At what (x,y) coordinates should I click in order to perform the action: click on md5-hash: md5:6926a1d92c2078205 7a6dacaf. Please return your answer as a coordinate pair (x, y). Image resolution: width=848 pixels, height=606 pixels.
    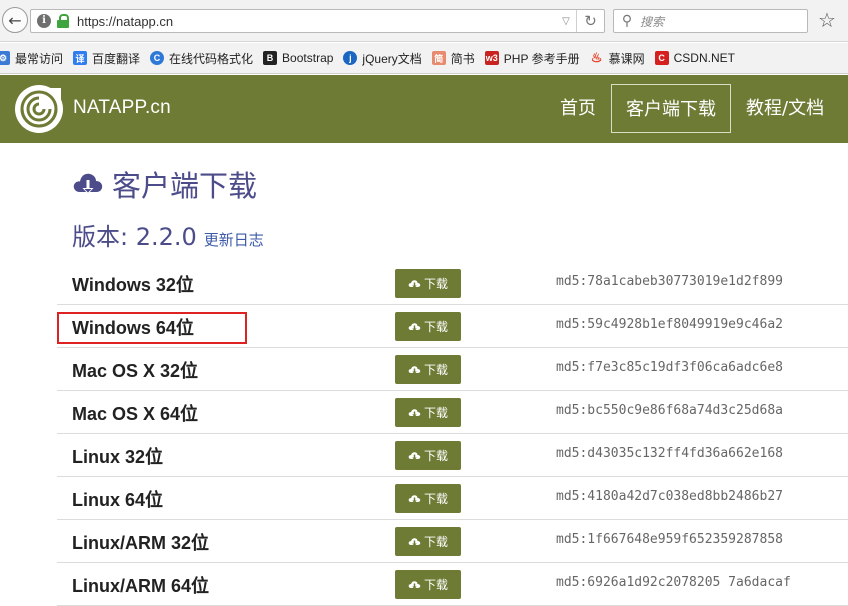
    Looking at the image, I should click on (673, 582).